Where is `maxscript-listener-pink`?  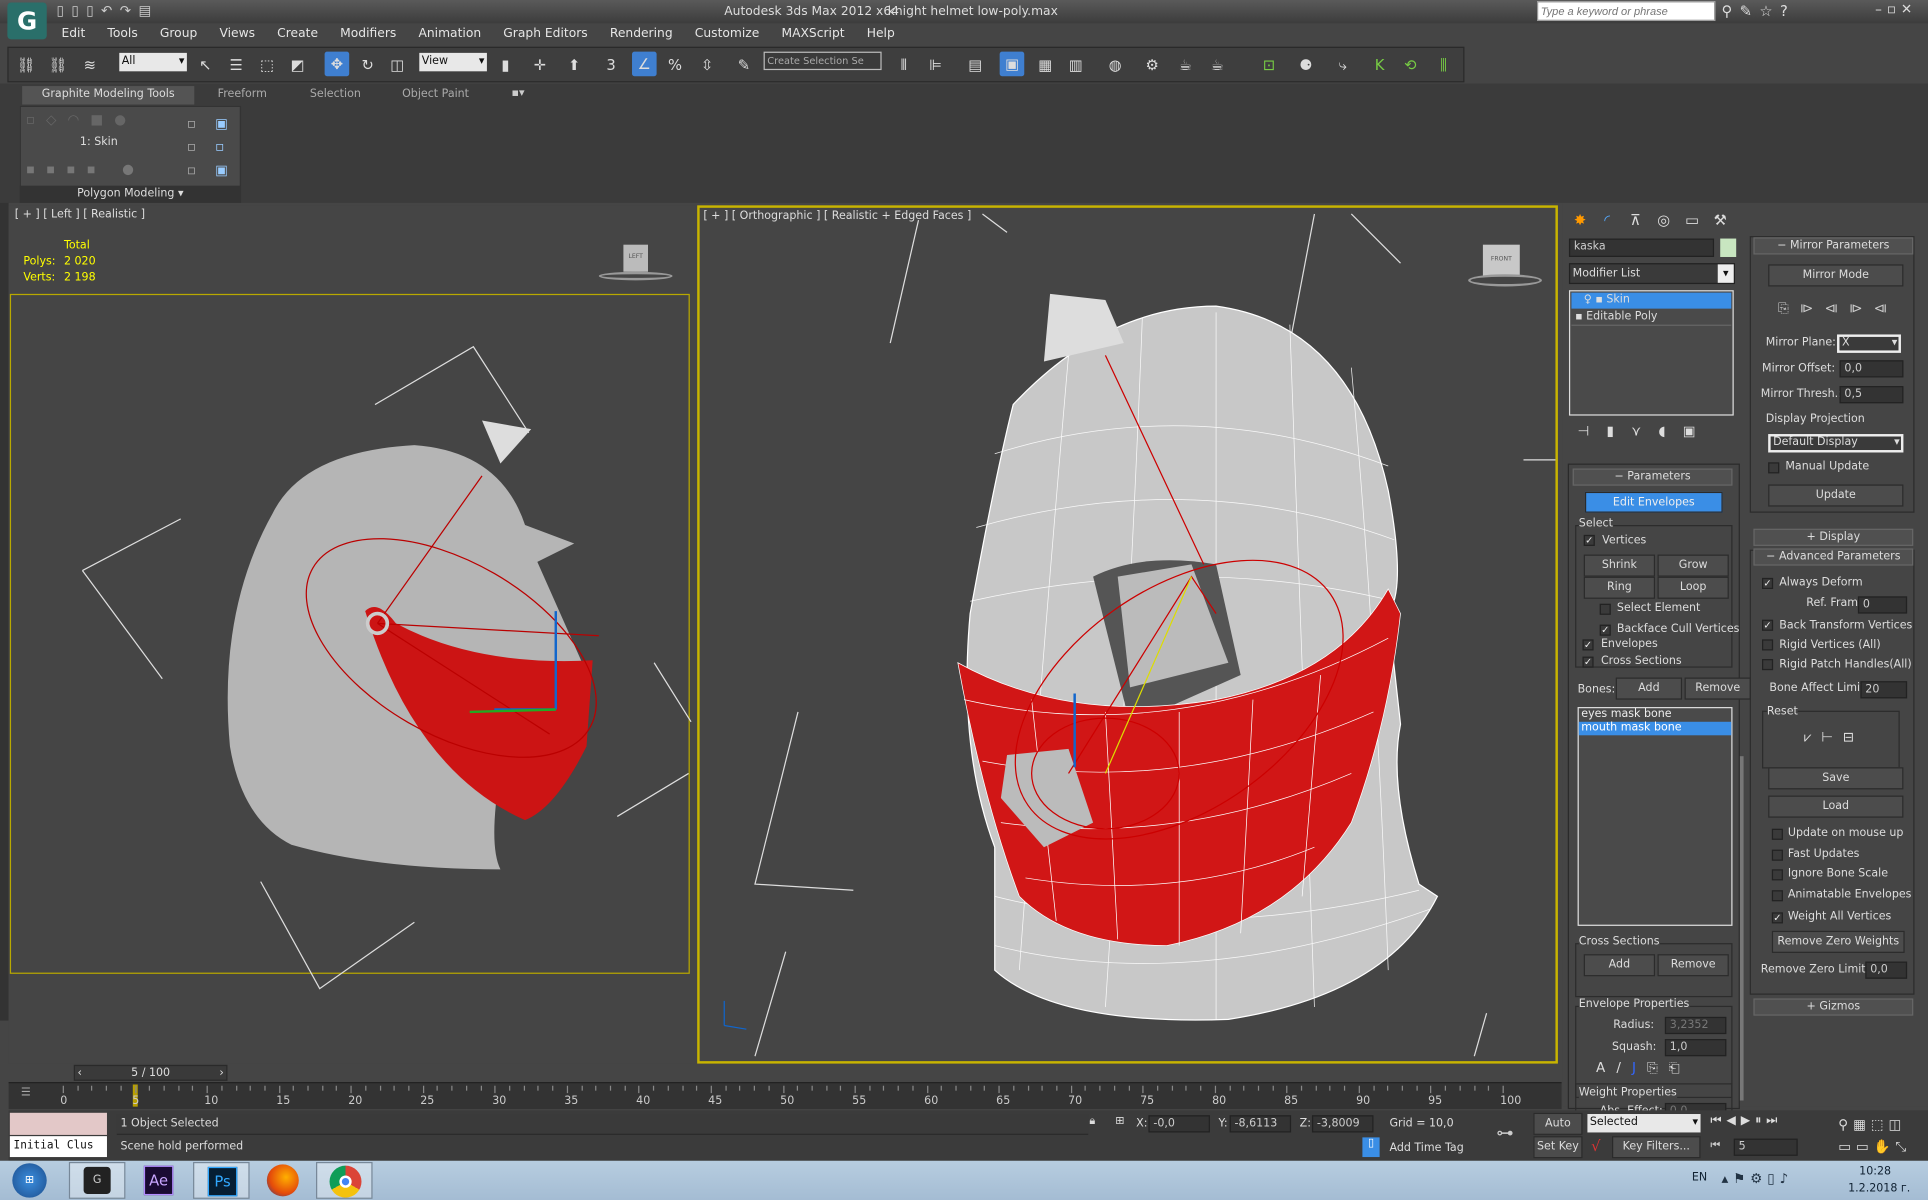 maxscript-listener-pink is located at coordinates (58, 1123).